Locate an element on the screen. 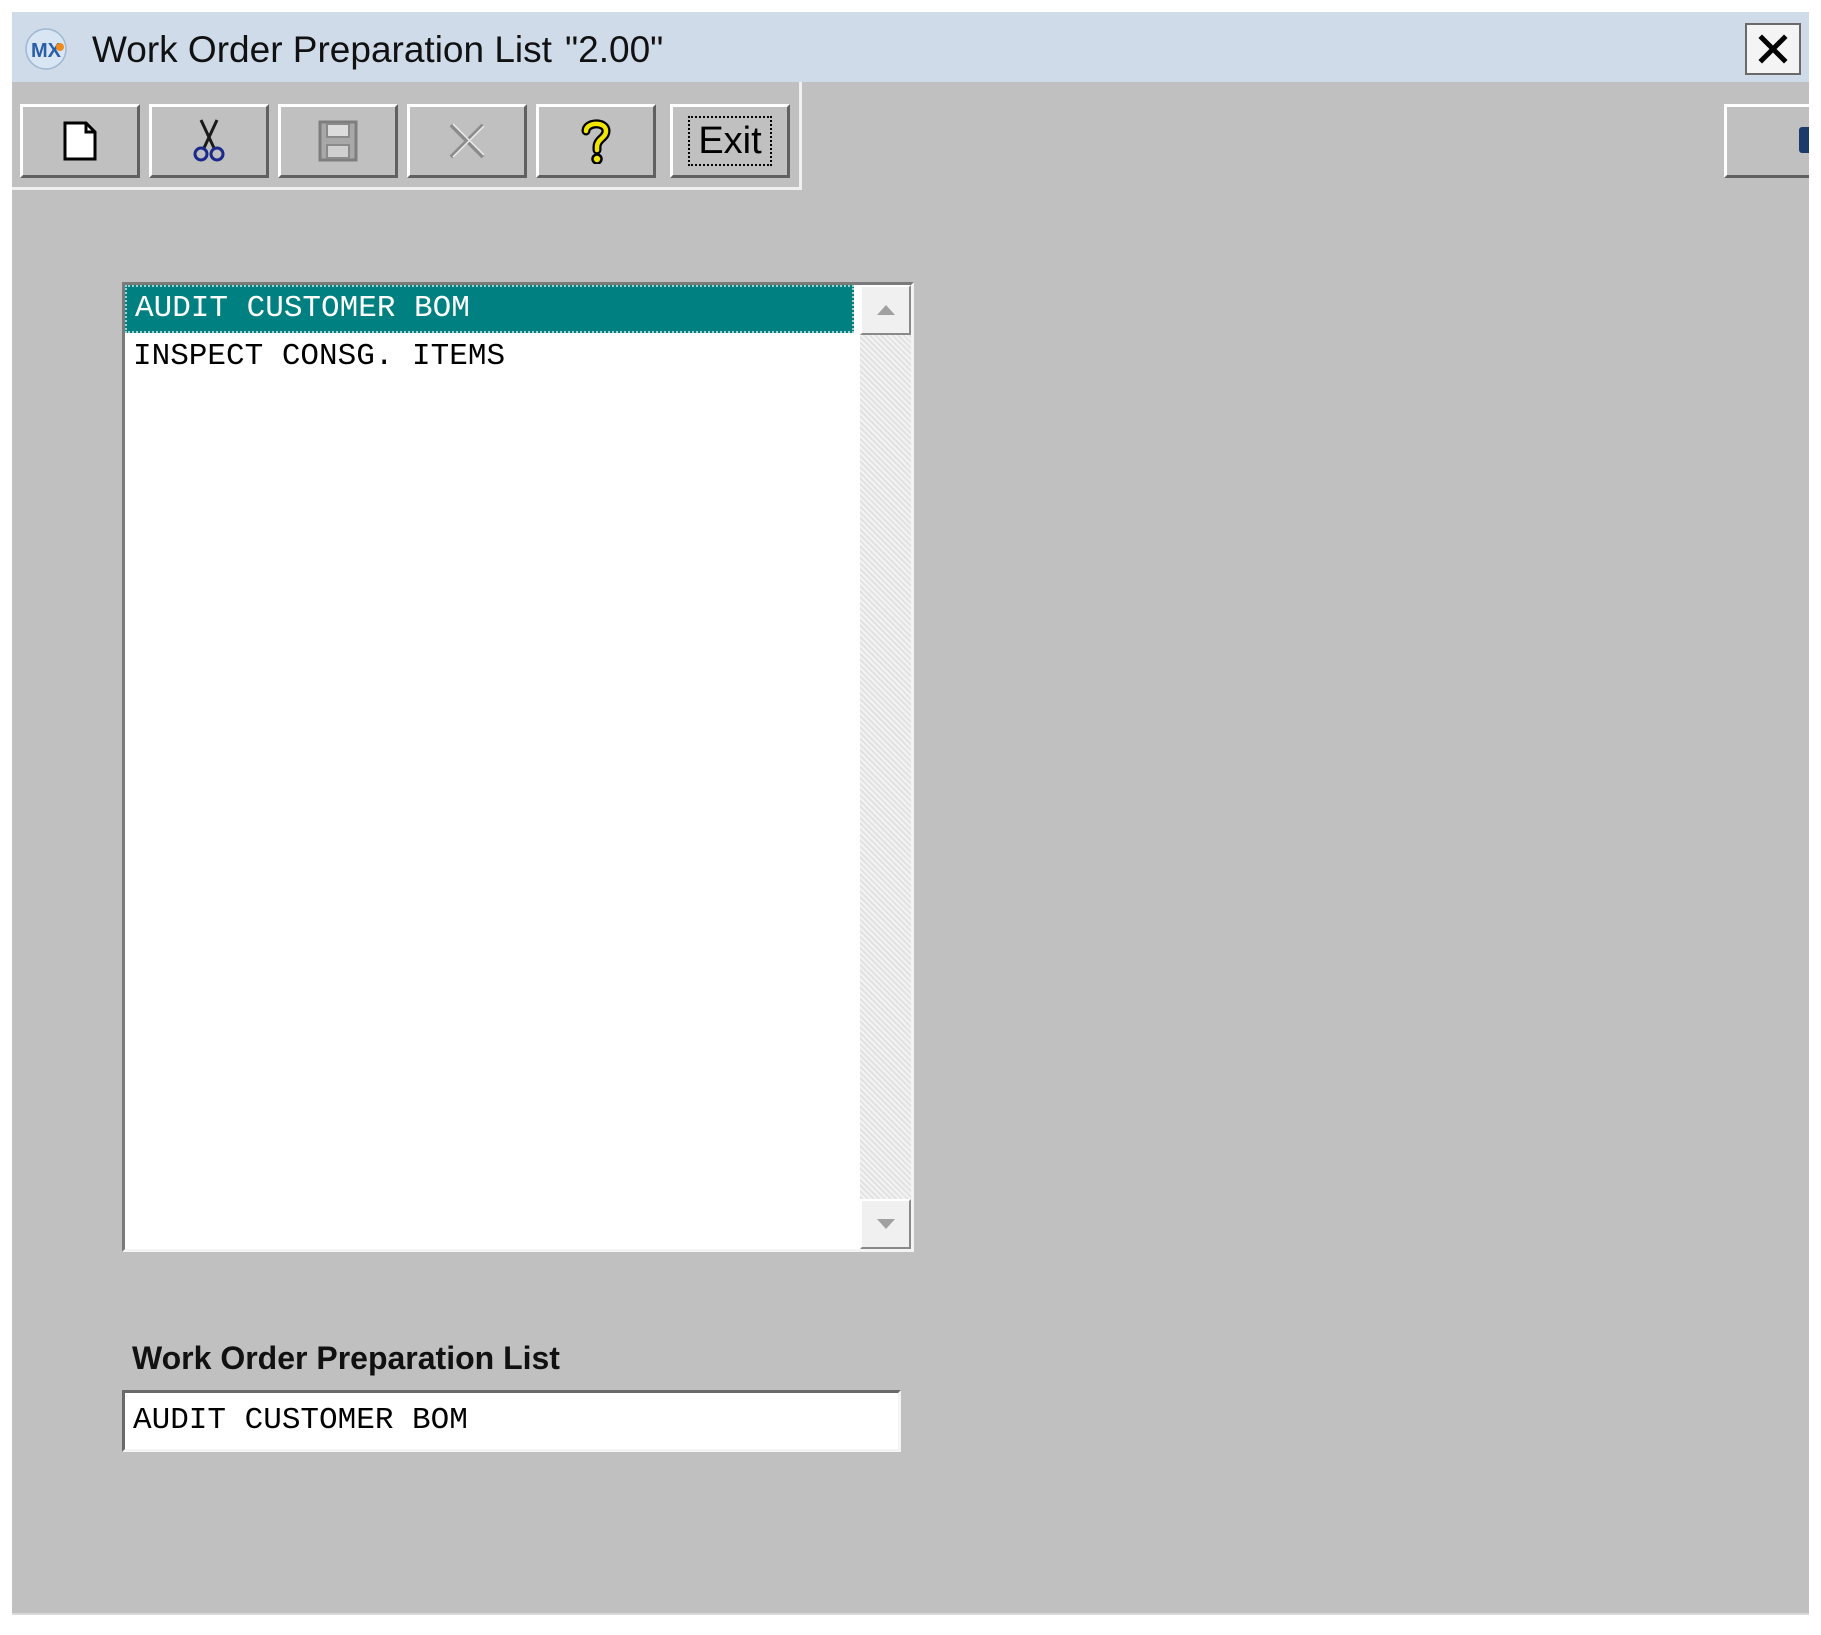 Image resolution: width=1821 pixels, height=1635 pixels. window-title: Work Order Preparation List is located at coordinates (322, 49).